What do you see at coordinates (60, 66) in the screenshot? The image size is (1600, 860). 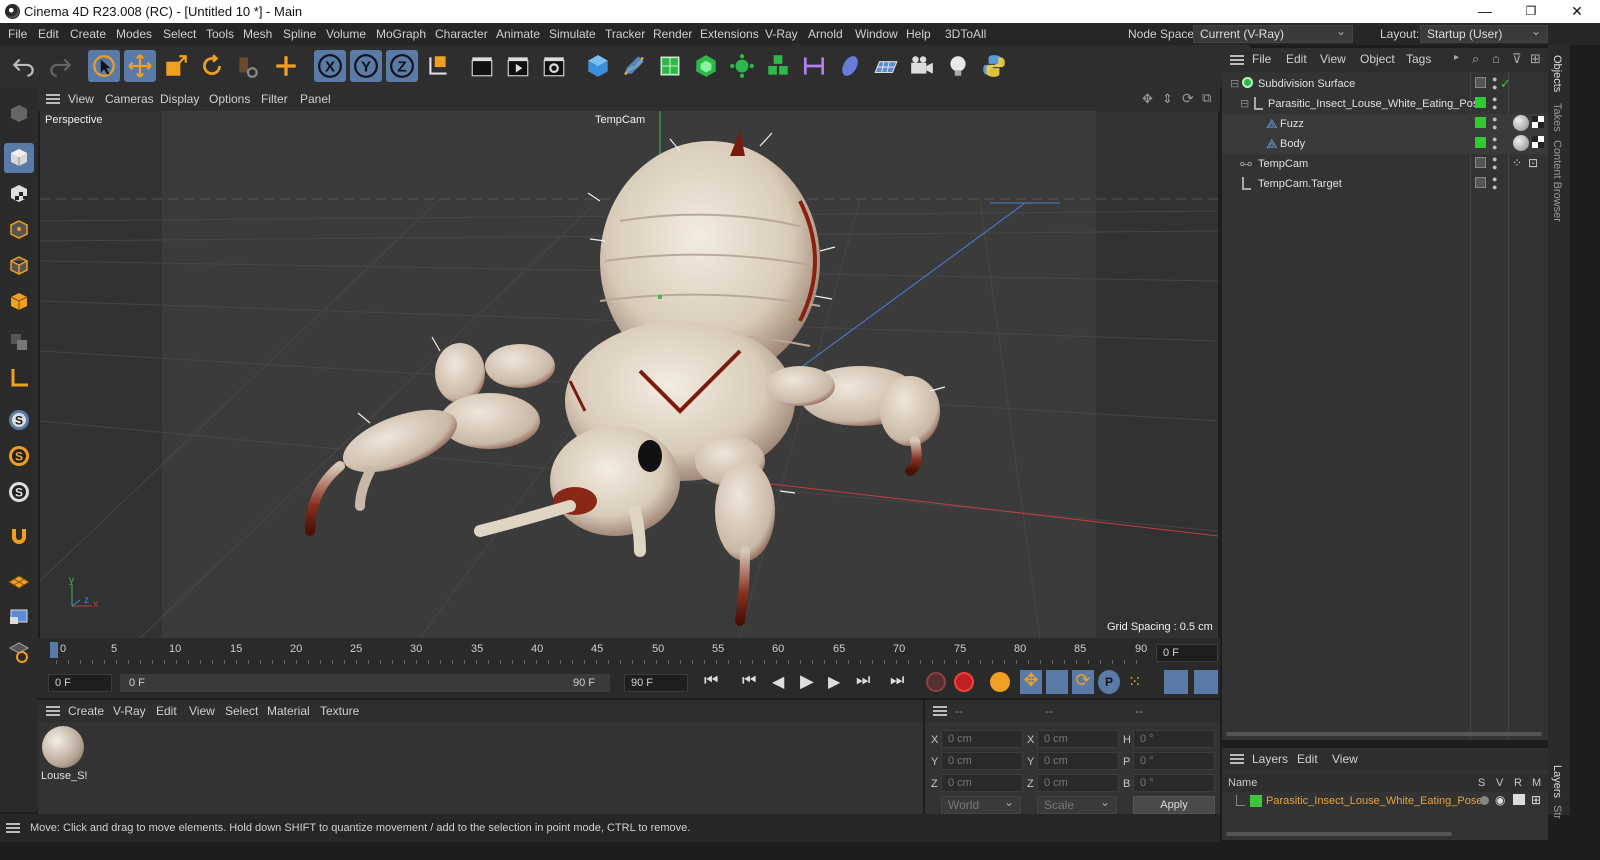 I see `redo-button` at bounding box center [60, 66].